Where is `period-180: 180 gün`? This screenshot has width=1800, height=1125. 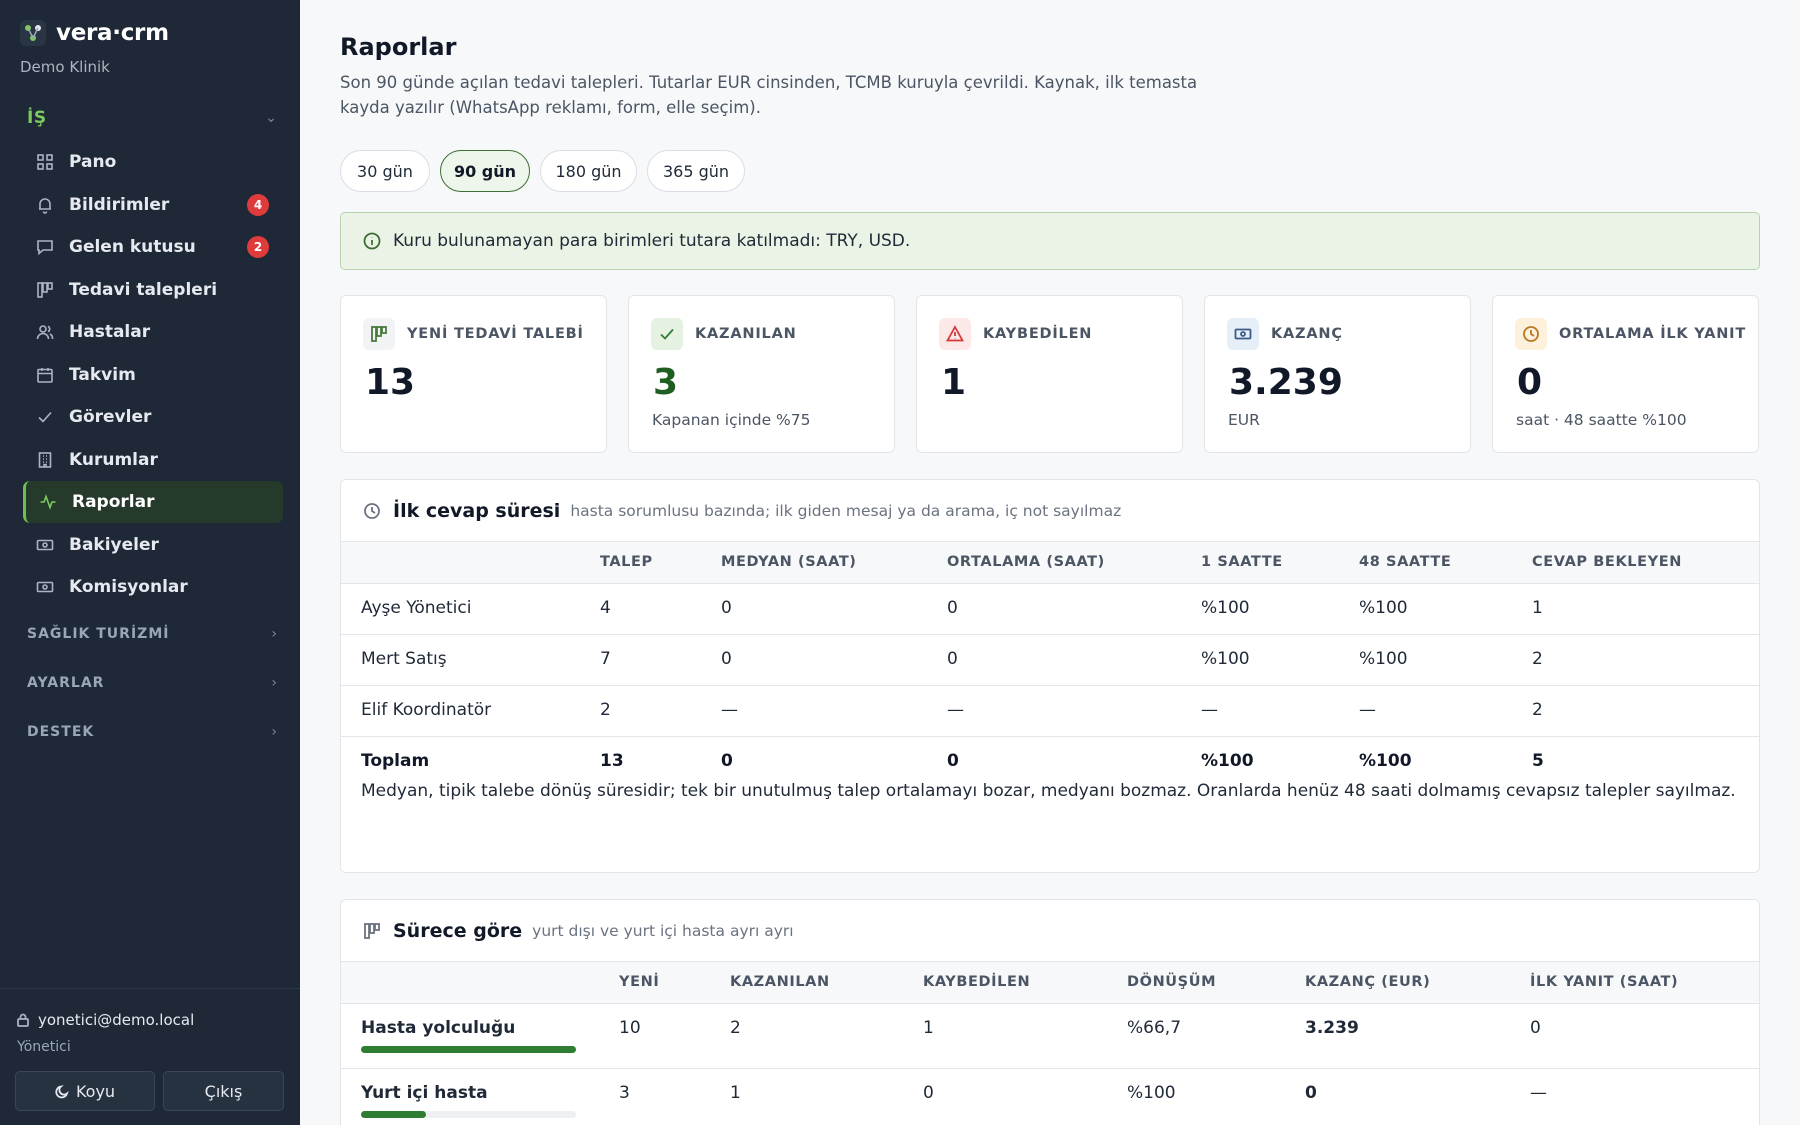
period-180: 180 gün is located at coordinates (588, 171).